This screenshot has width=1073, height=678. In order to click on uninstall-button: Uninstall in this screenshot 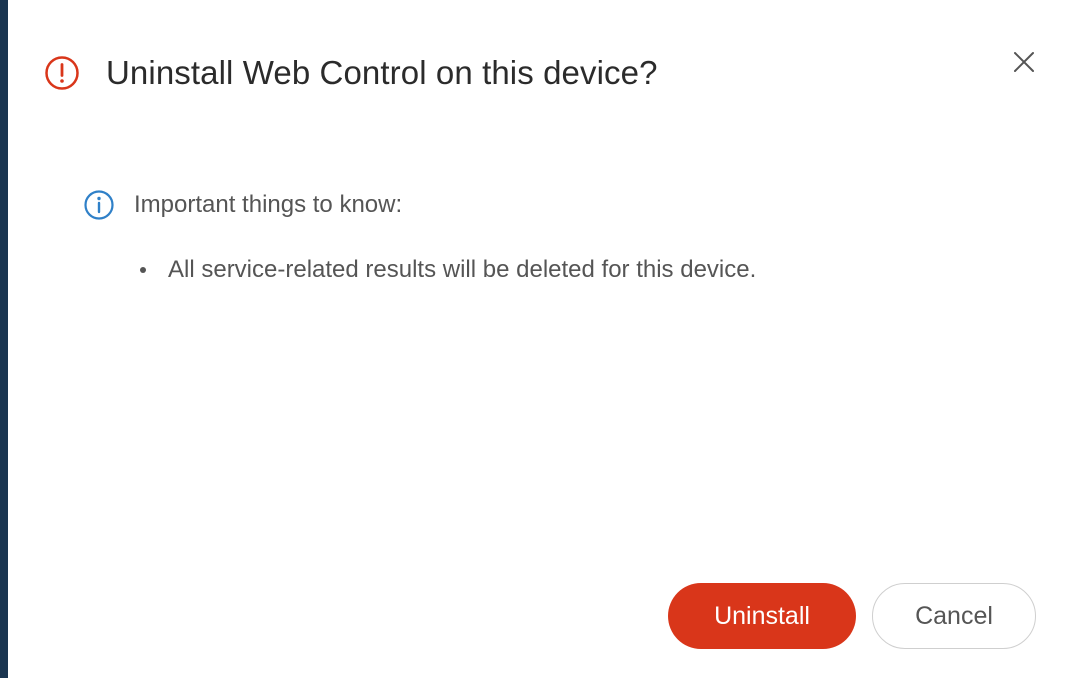, I will do `click(762, 616)`.